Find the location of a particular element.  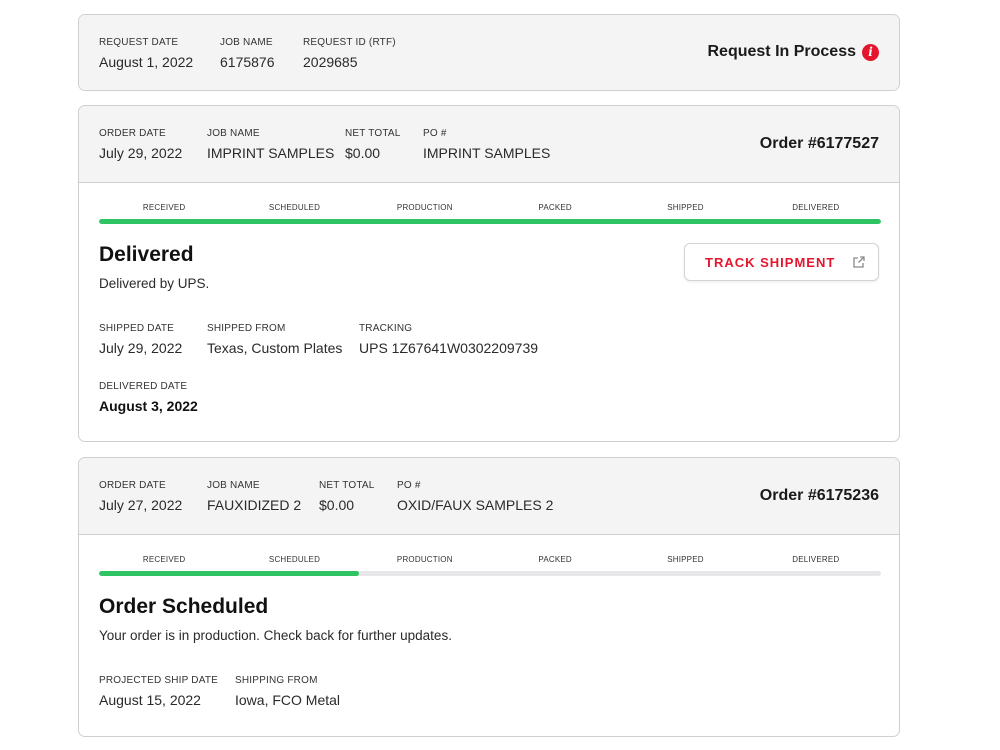

job-name-field: JOB NAME IMPRINT SAMPLES is located at coordinates (270, 144).